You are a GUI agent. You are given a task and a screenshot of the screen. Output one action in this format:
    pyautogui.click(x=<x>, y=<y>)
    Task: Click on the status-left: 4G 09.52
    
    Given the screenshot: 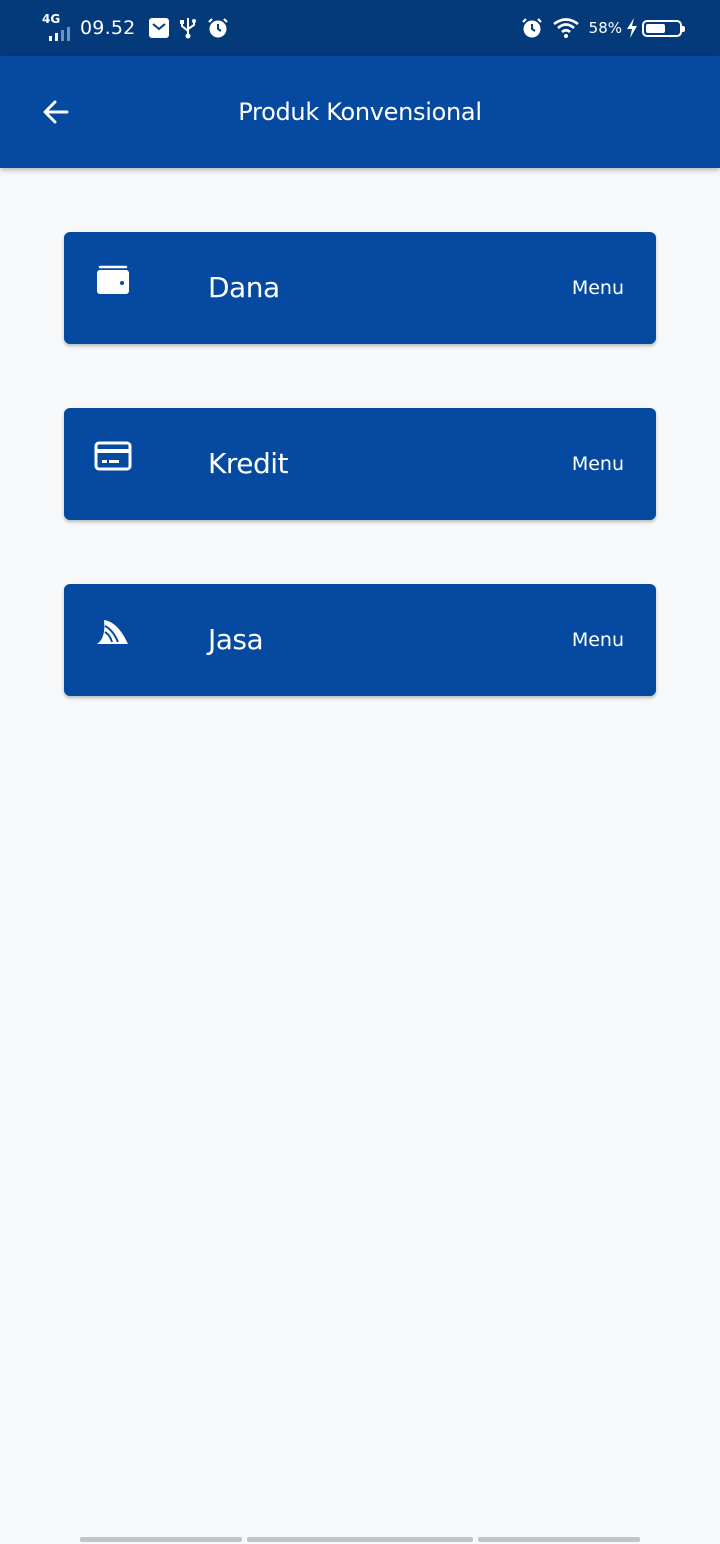 What is the action you would take?
    pyautogui.click(x=139, y=28)
    